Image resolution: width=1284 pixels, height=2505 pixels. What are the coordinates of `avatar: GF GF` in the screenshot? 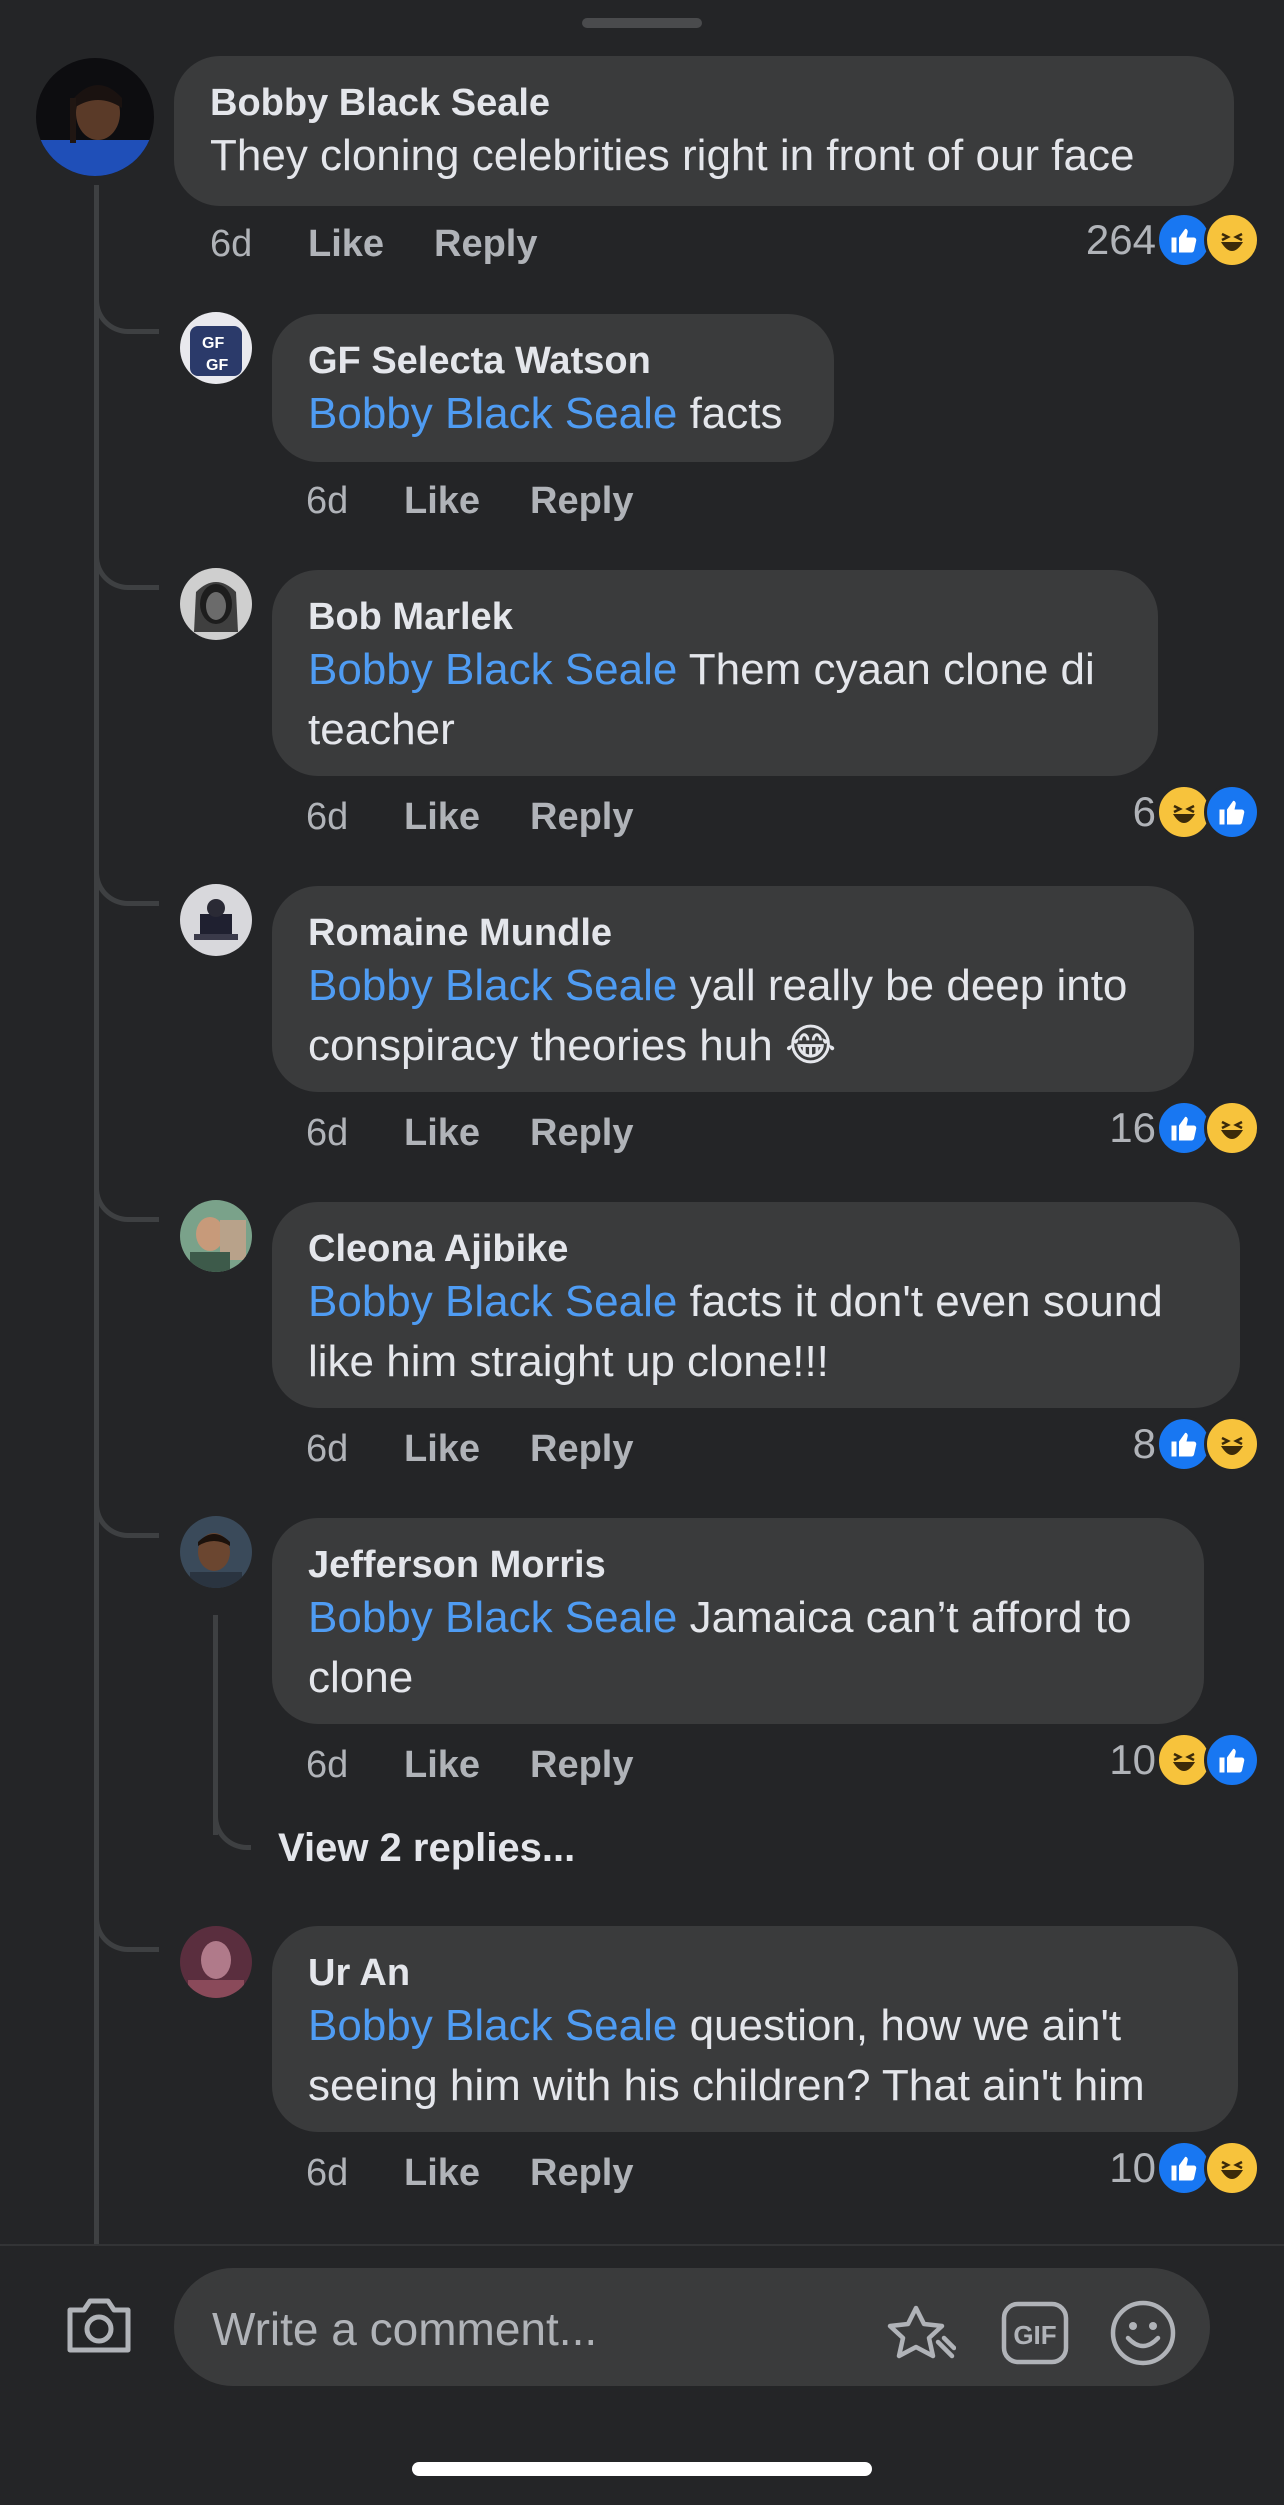 It's located at (216, 348).